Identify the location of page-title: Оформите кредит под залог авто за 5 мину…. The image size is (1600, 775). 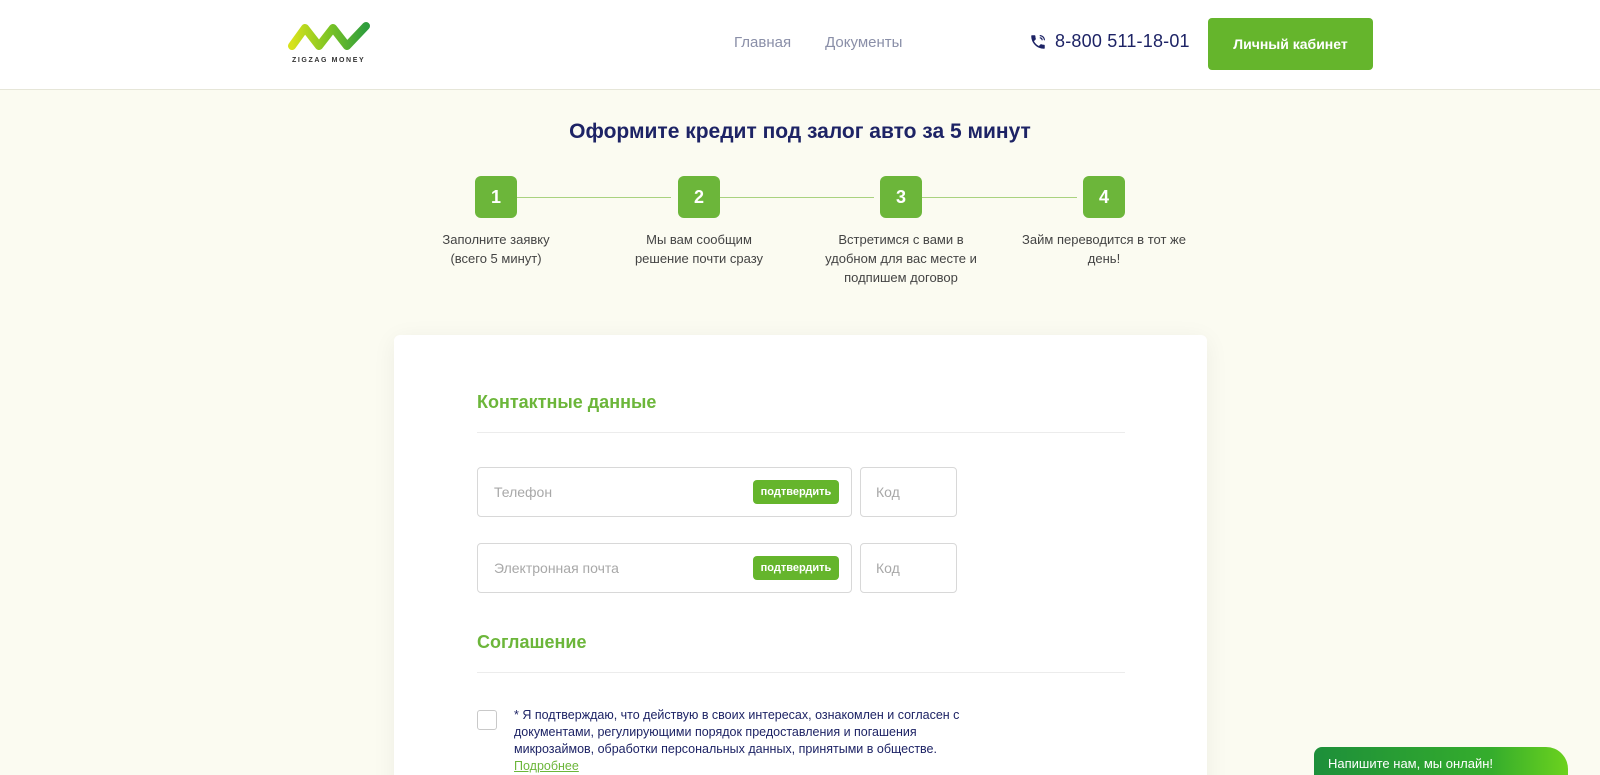
(800, 131).